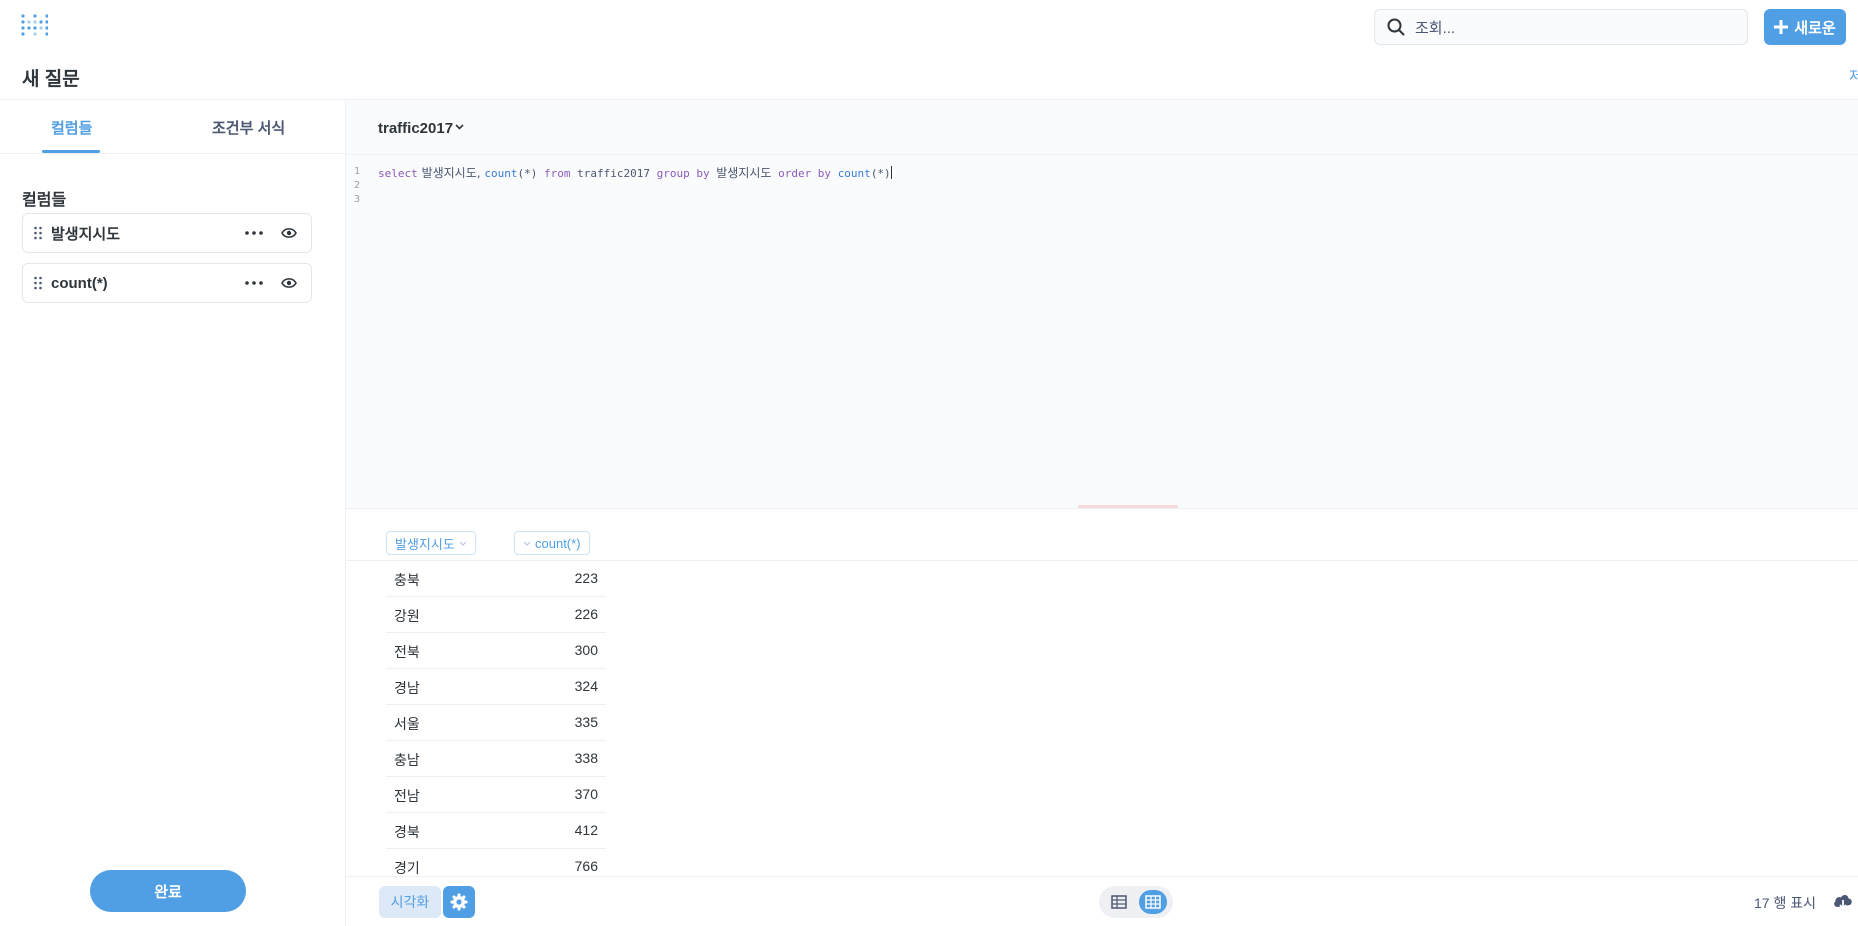  What do you see at coordinates (496, 651) in the screenshot?
I see `table-row: 전북 300` at bounding box center [496, 651].